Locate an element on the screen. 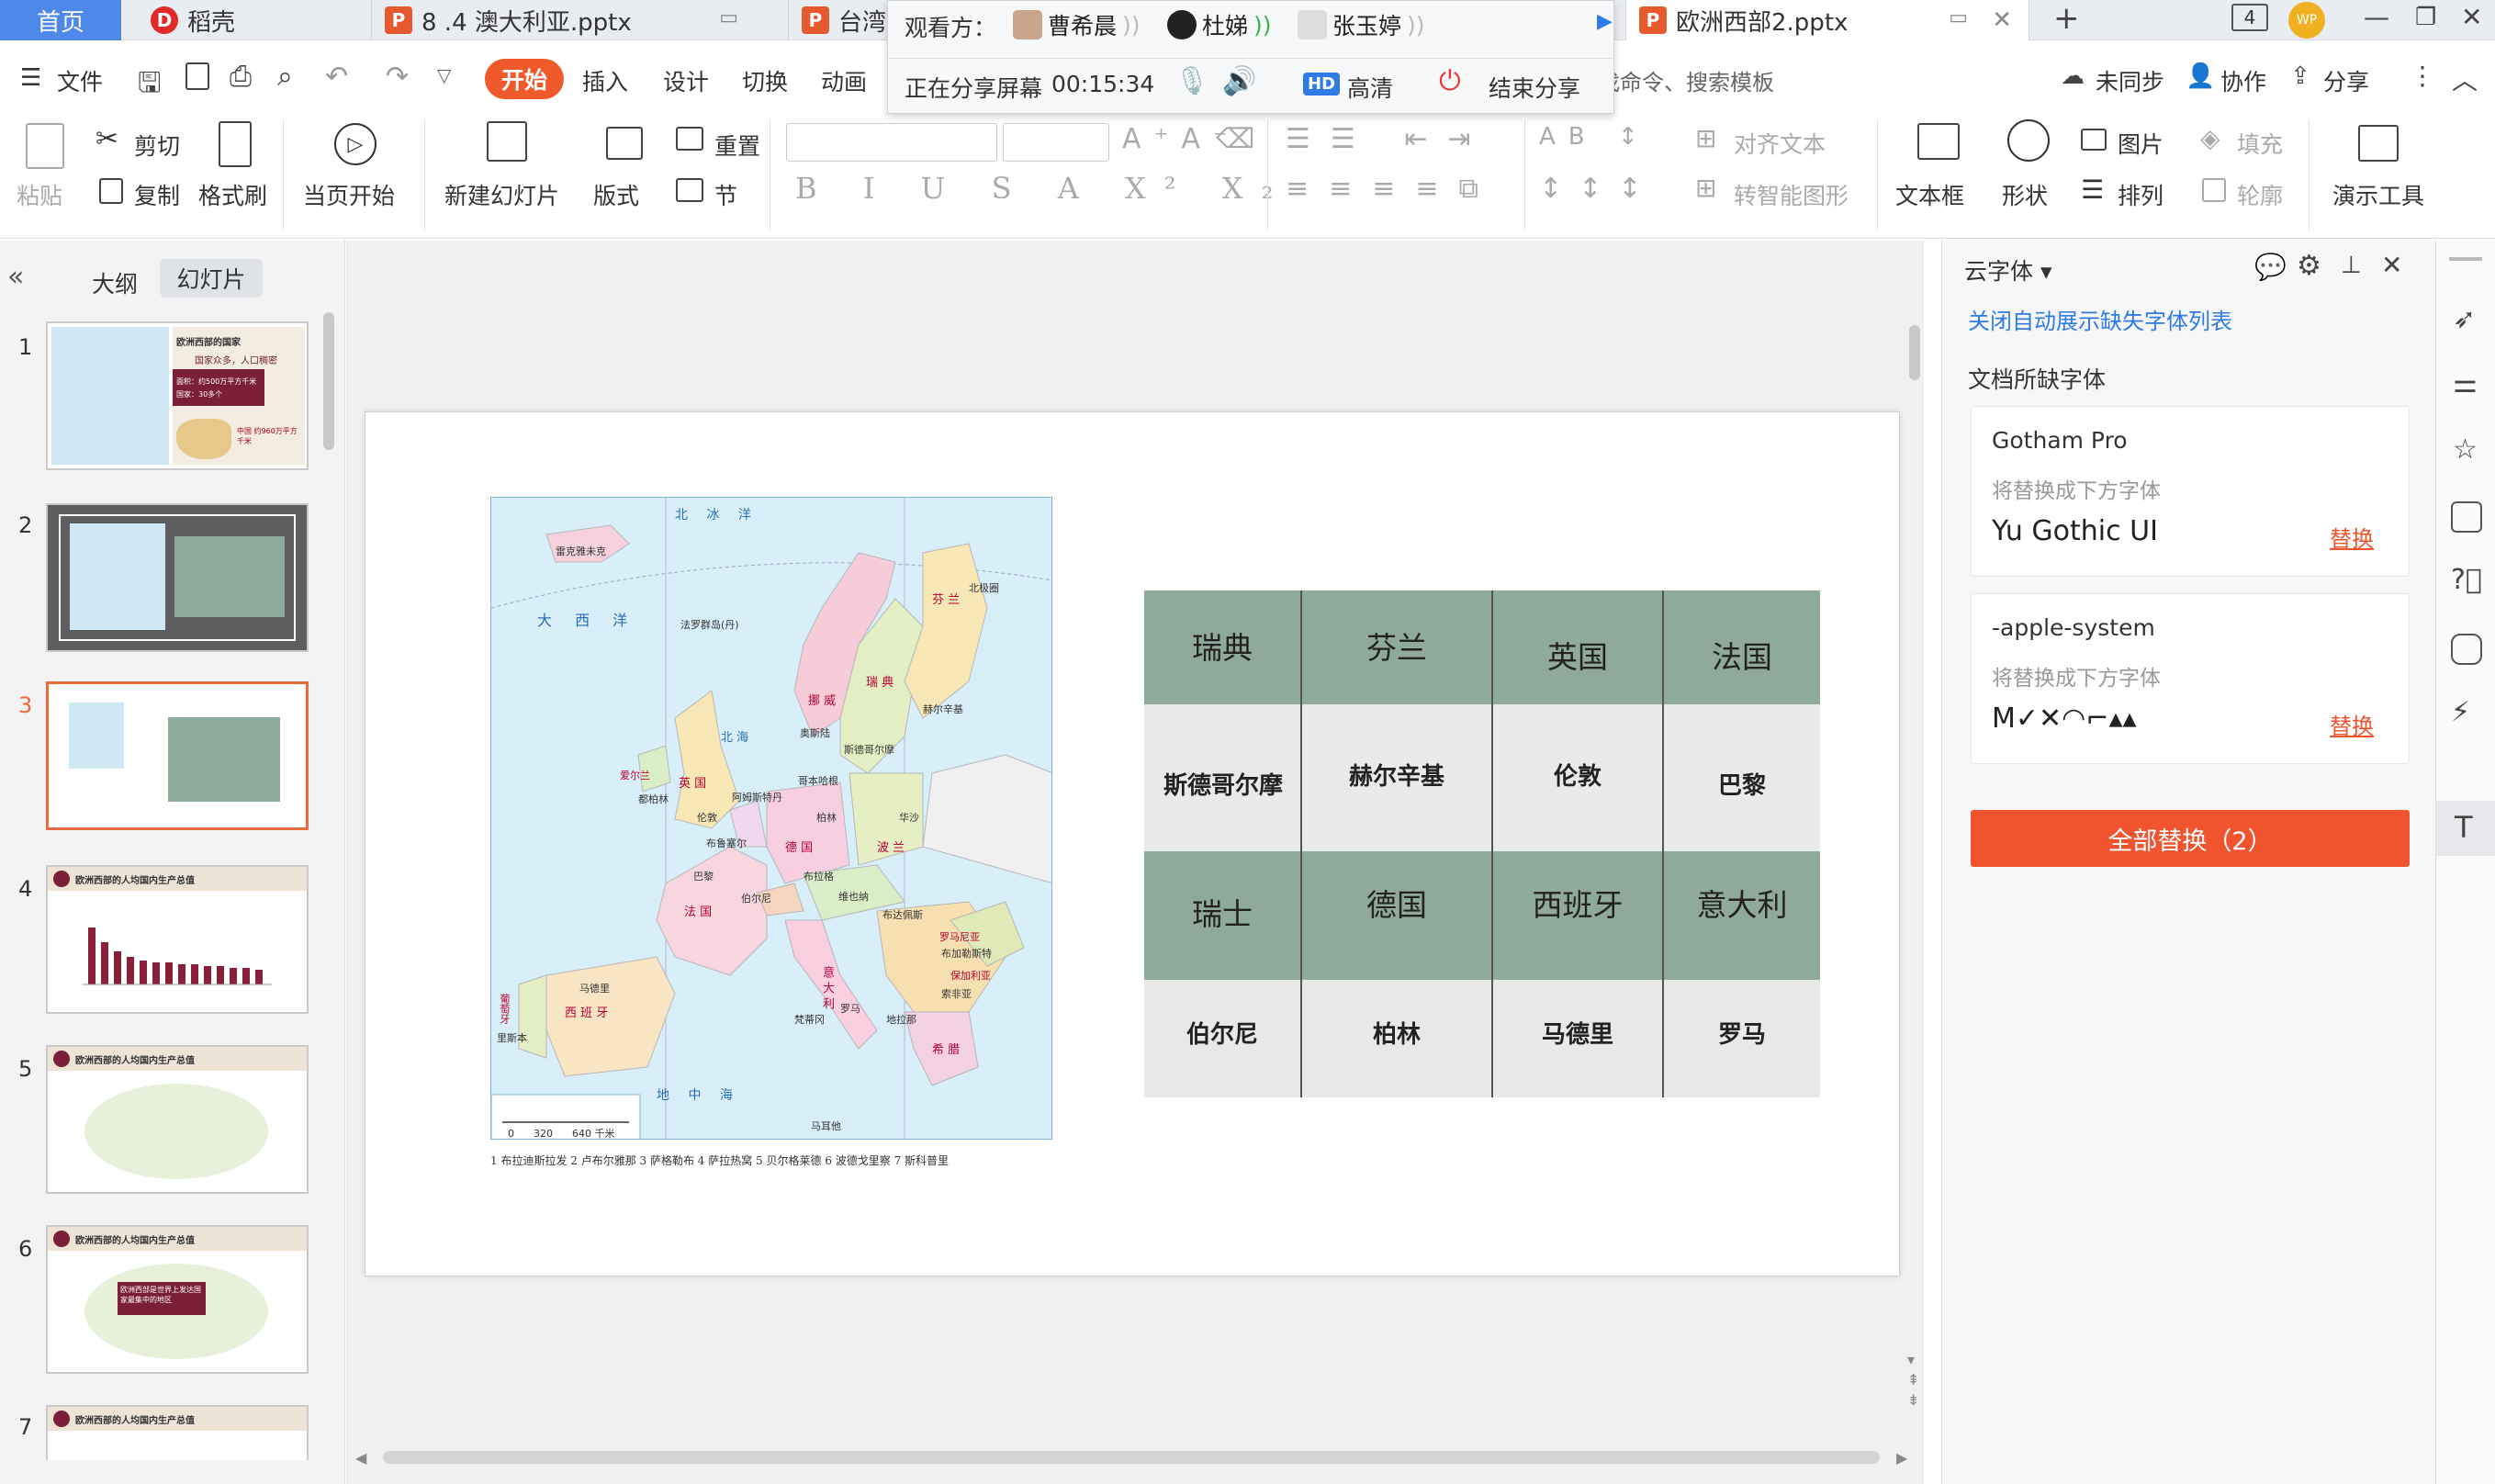 The height and width of the screenshot is (1484, 2495). format-painter-button: 格式刷 is located at coordinates (232, 195).